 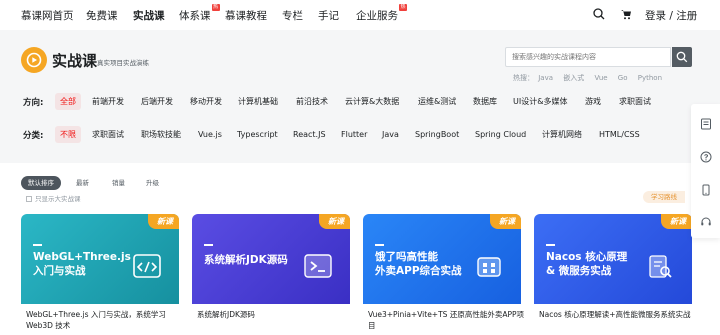 I want to click on direction-option: 运维&测试, so click(x=437, y=101).